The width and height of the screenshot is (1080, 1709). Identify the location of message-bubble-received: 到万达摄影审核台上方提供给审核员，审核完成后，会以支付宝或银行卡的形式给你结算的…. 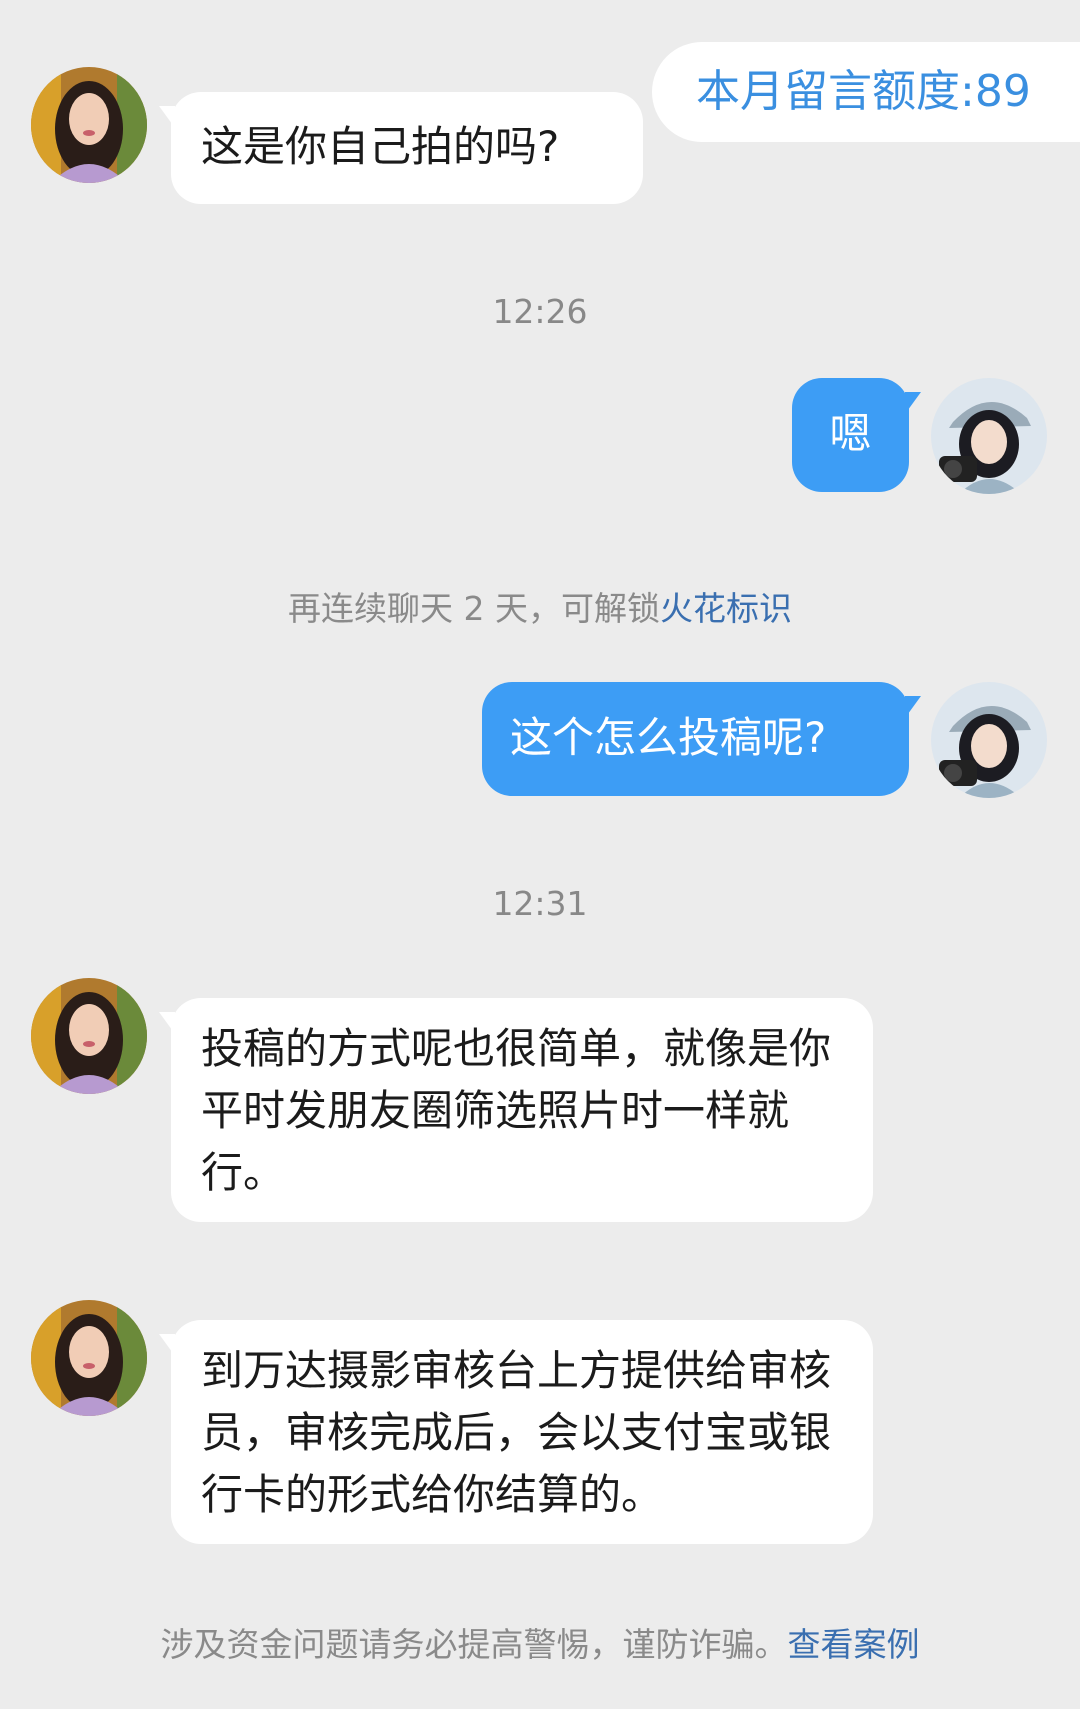
(516, 1432).